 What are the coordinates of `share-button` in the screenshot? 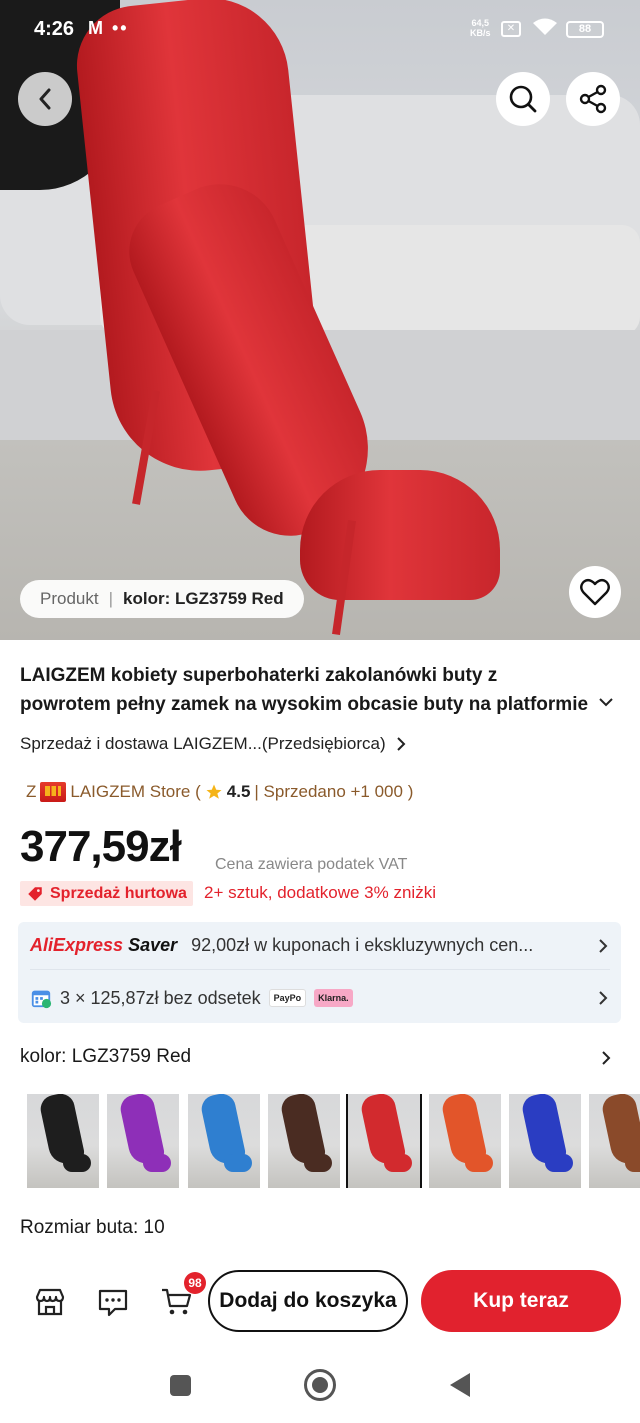 It's located at (593, 99).